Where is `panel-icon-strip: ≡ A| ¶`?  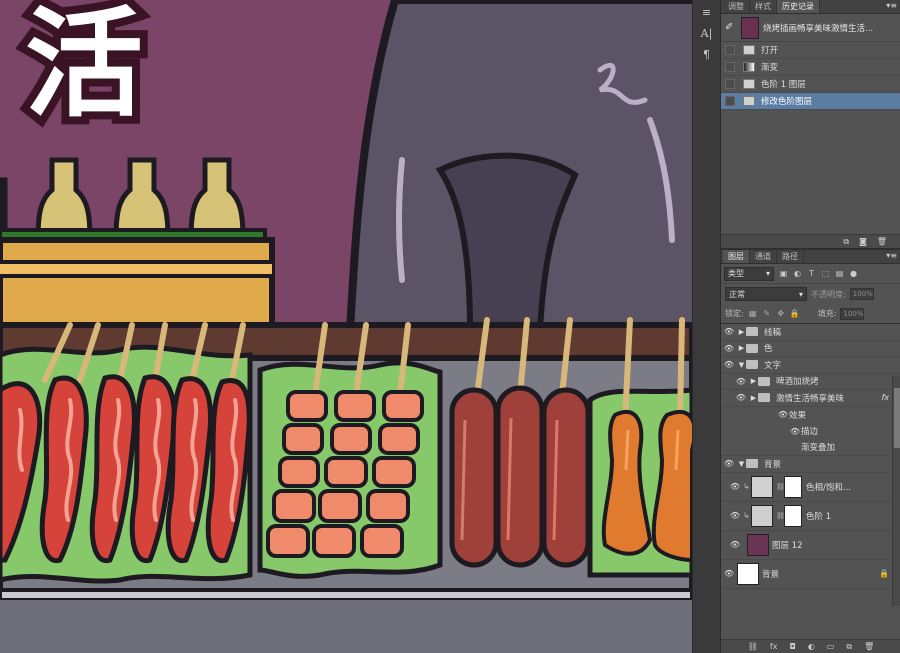
panel-icon-strip: ≡ A| ¶ is located at coordinates (706, 326).